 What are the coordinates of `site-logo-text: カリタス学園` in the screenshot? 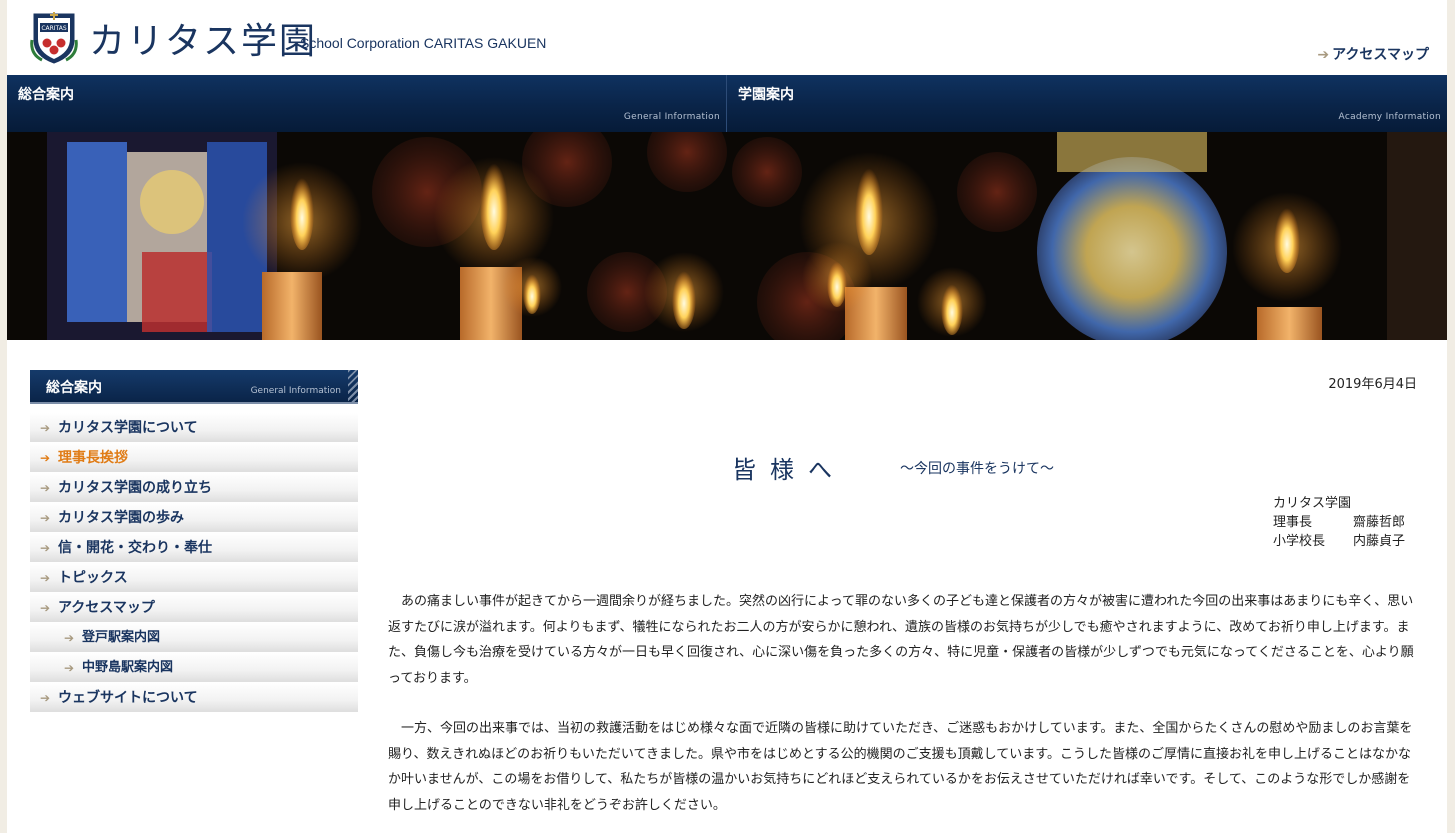 It's located at (203, 38).